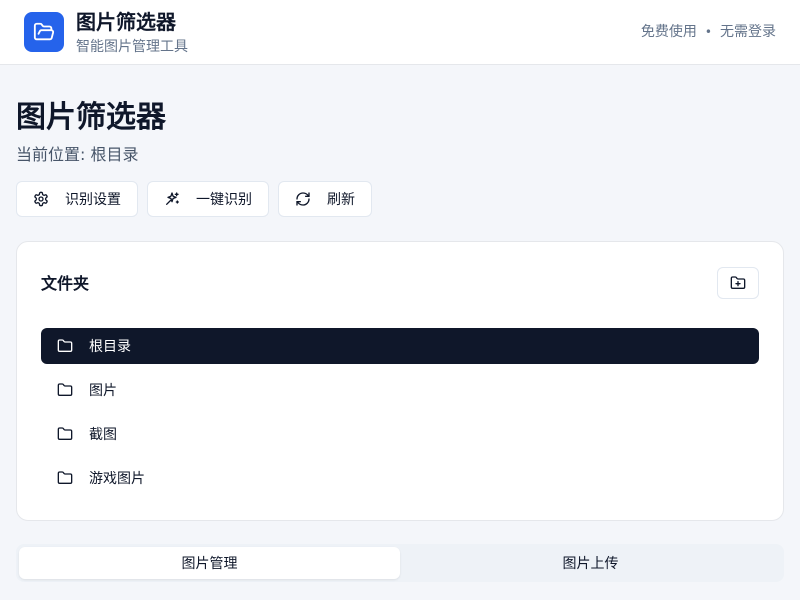 The width and height of the screenshot is (800, 600). Describe the element at coordinates (126, 22) in the screenshot. I see `app-title: 图片筛选器` at that location.